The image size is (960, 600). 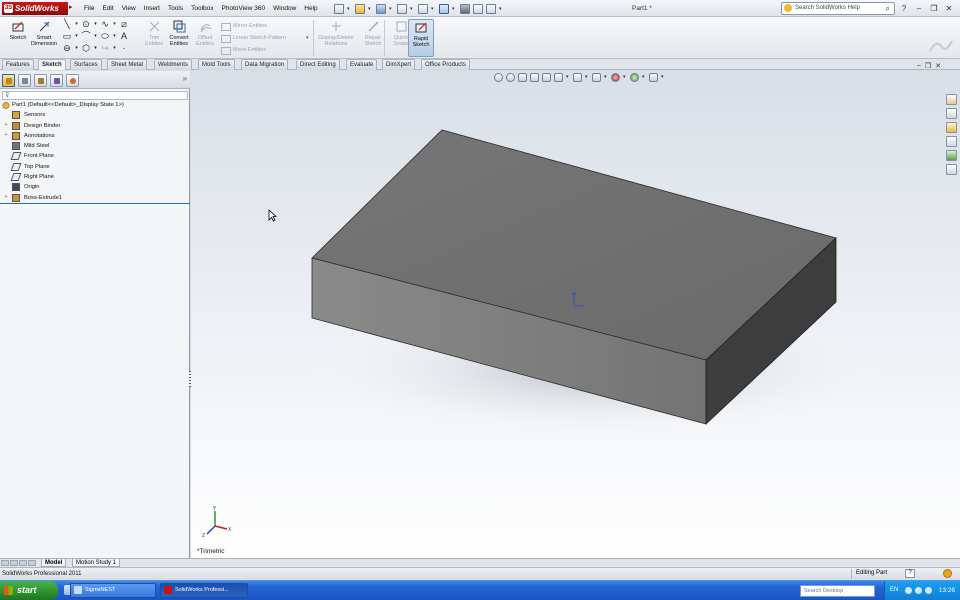 What do you see at coordinates (173, 64) in the screenshot?
I see `tab-weldments: Weldments` at bounding box center [173, 64].